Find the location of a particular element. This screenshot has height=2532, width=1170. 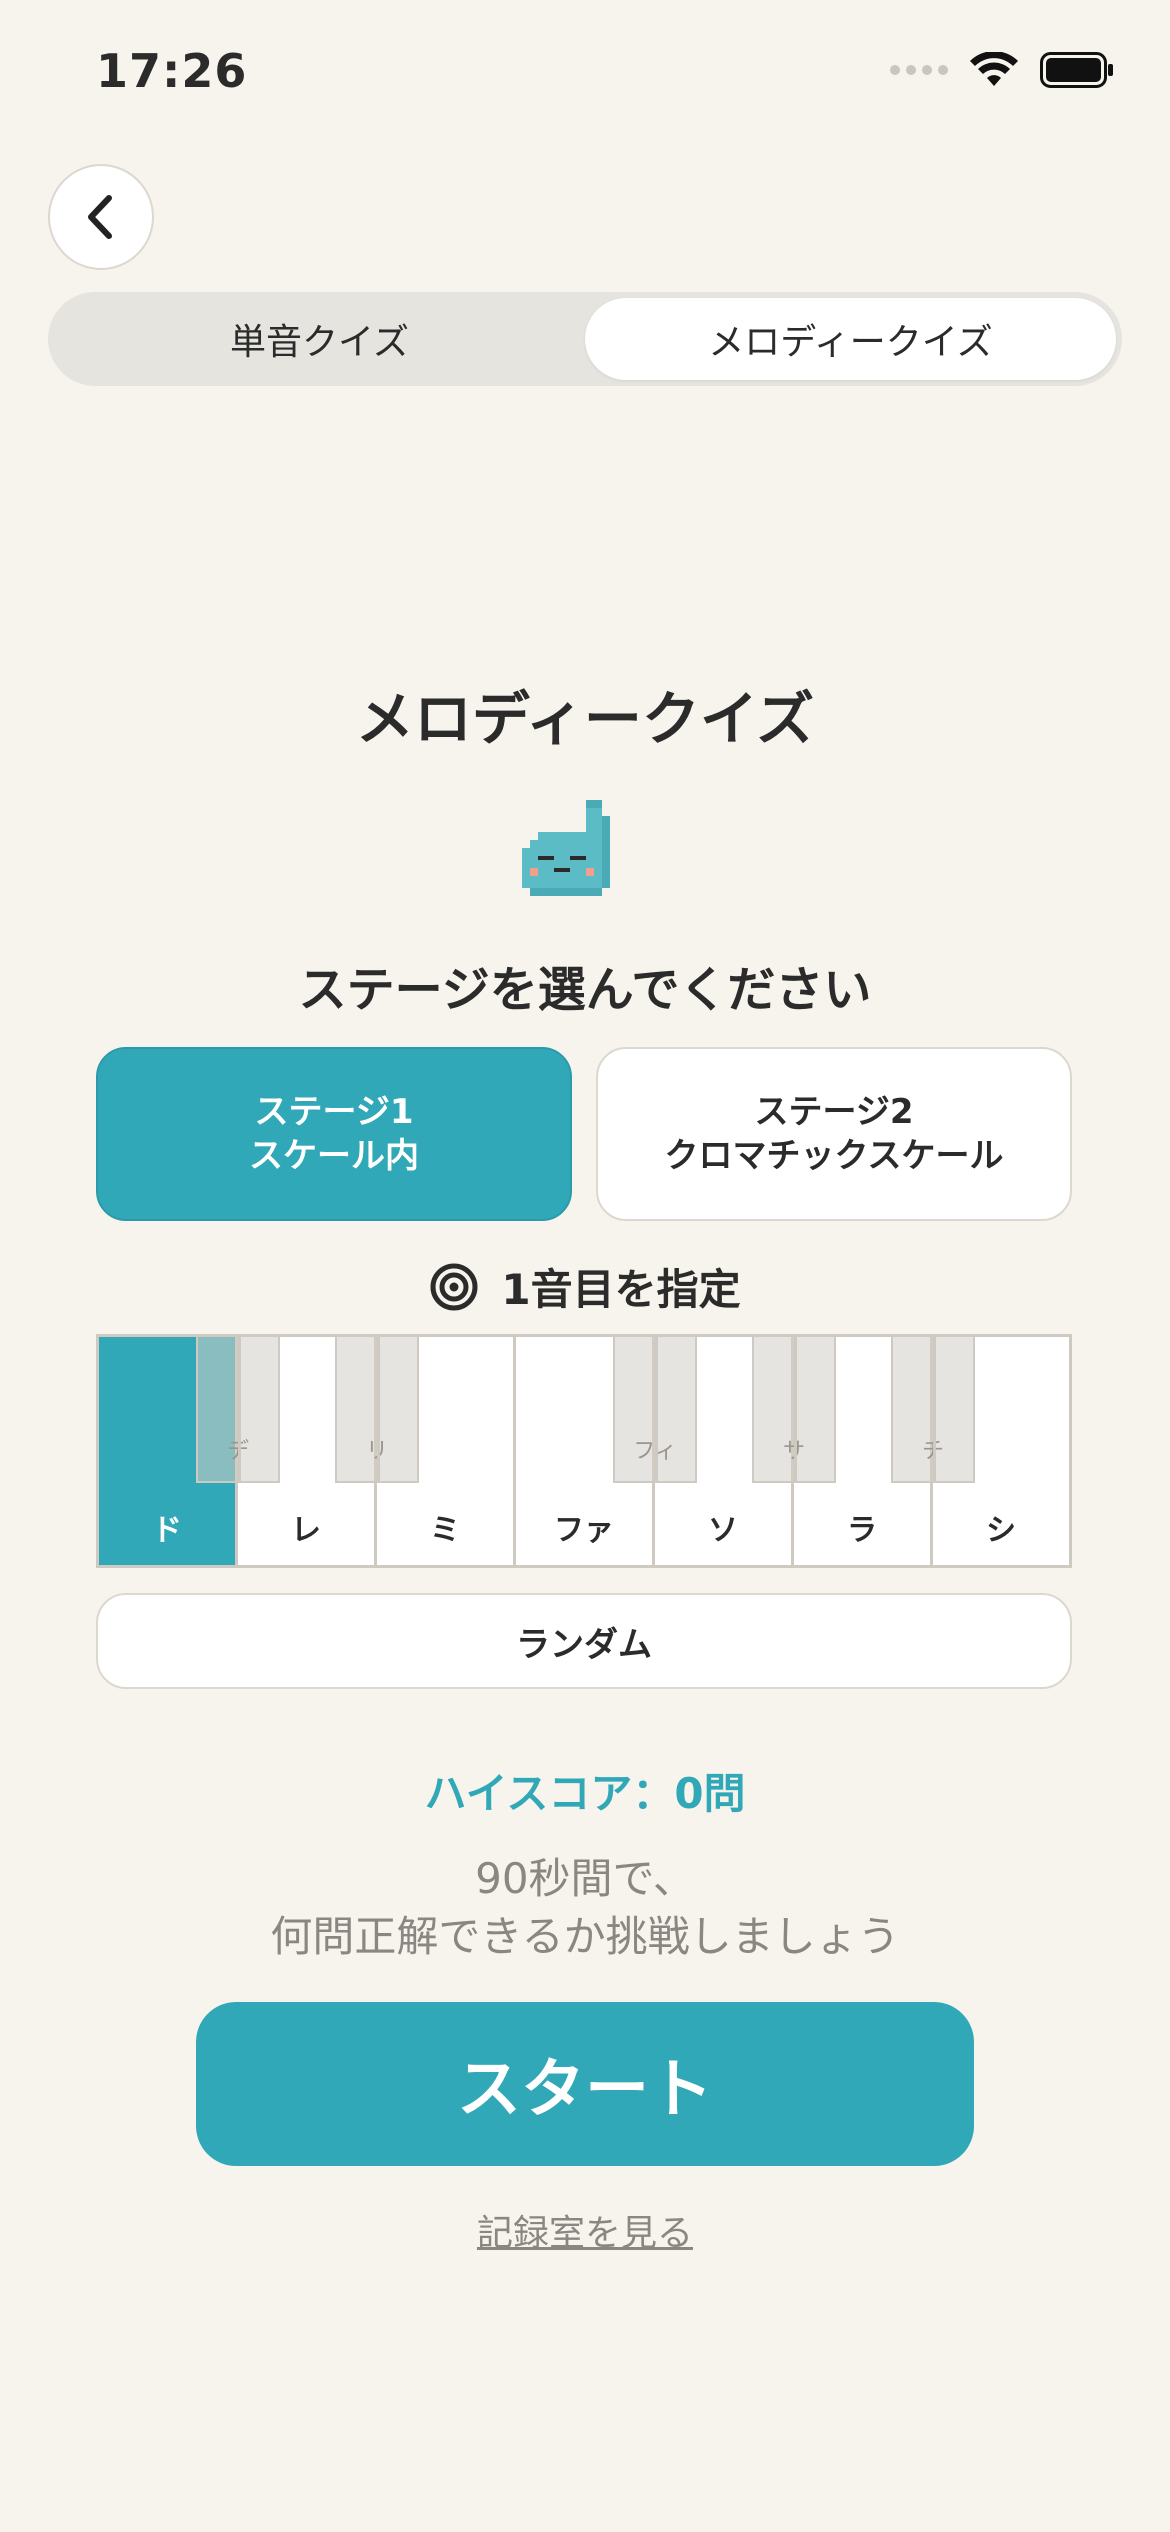

black-key-fi: フィ is located at coordinates (655, 1410).